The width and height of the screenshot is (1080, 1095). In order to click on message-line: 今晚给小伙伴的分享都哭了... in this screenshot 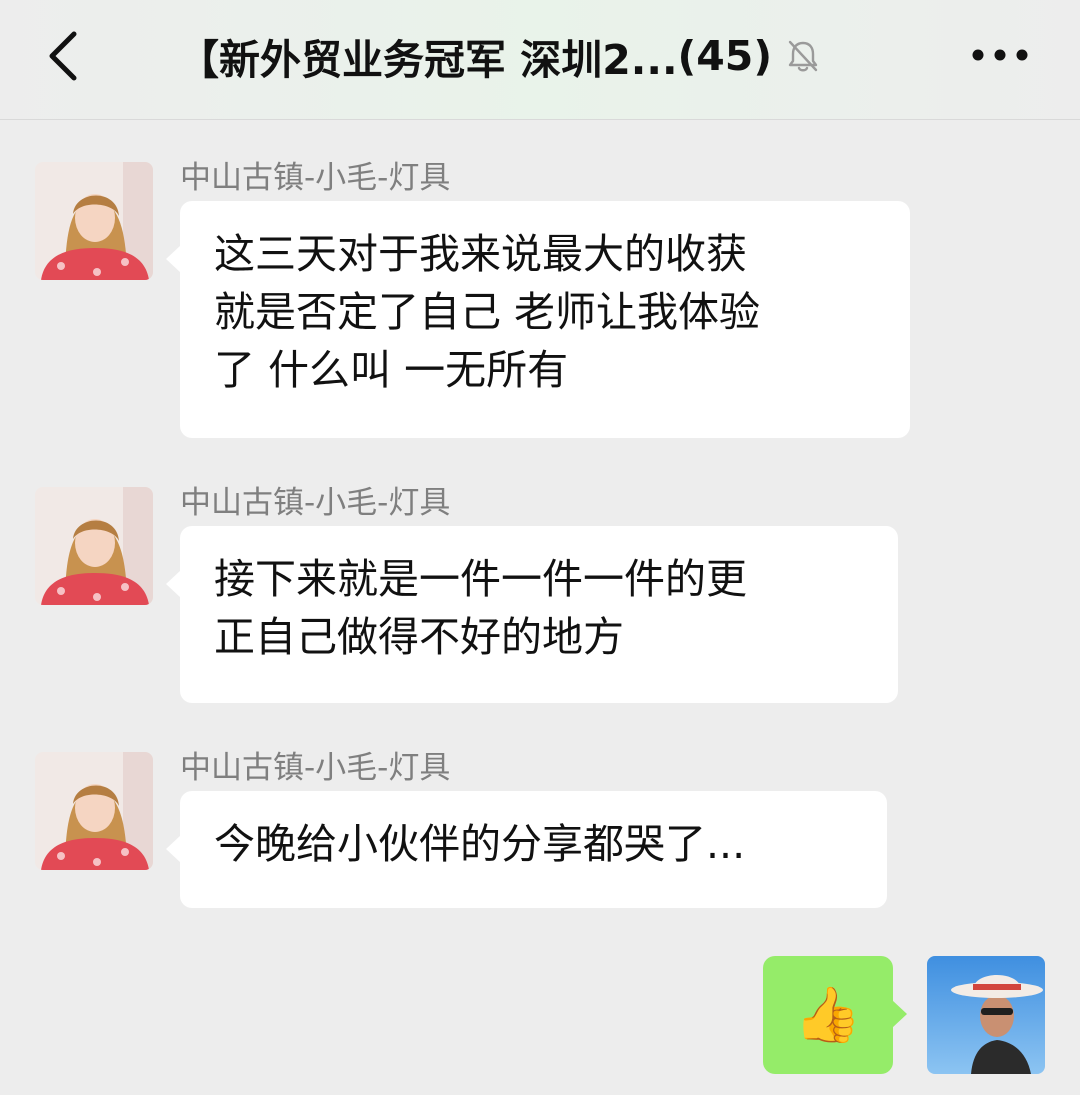, I will do `click(480, 844)`.